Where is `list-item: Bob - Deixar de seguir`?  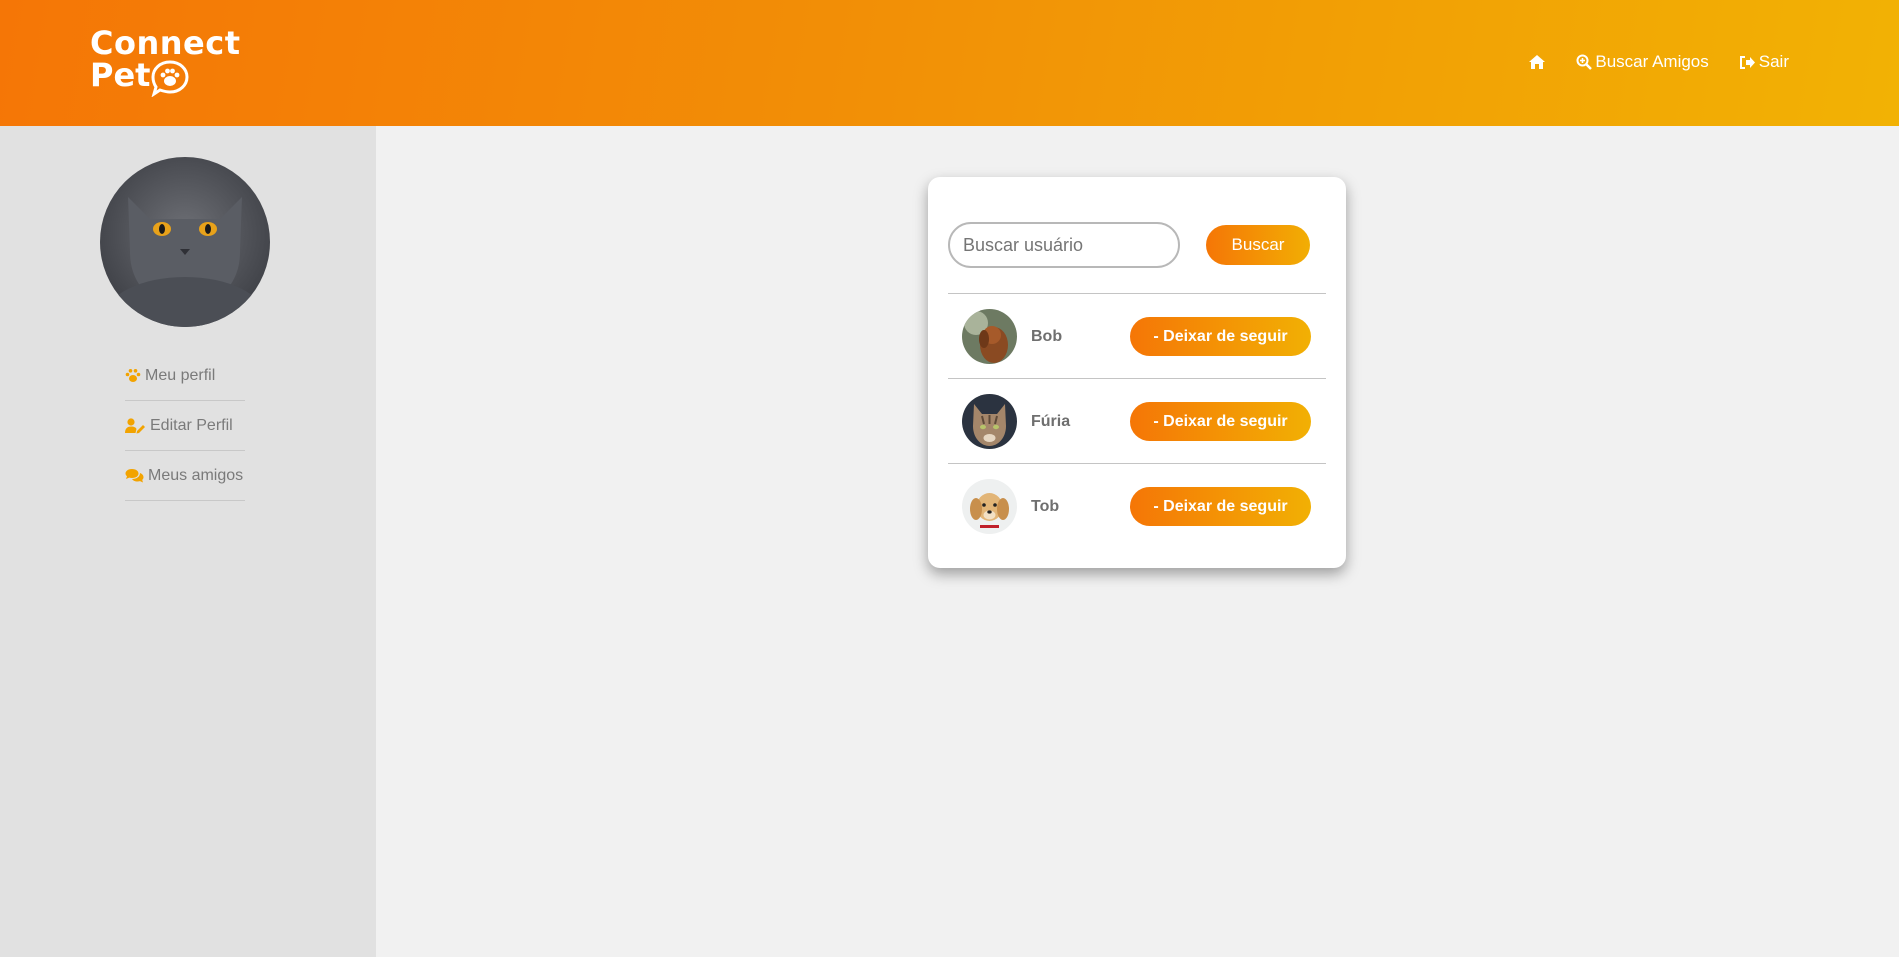
list-item: Bob - Deixar de seguir is located at coordinates (1137, 335).